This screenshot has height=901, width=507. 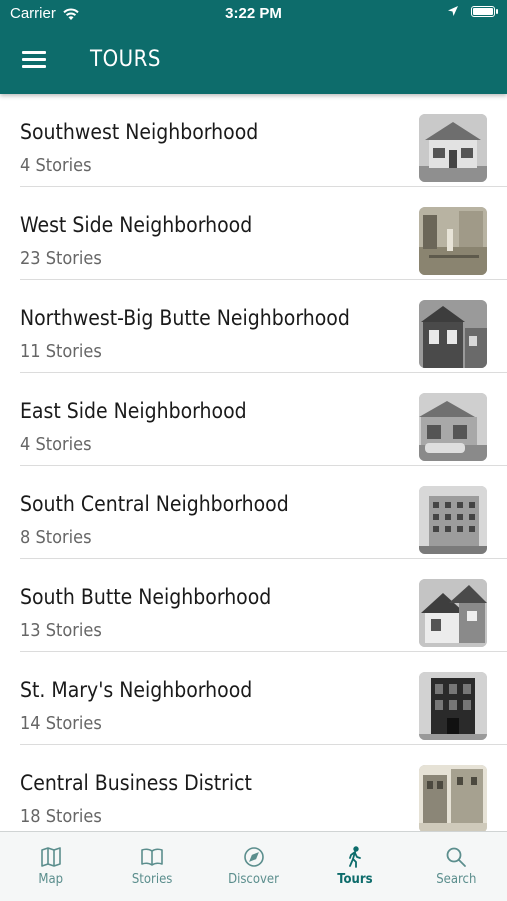 What do you see at coordinates (152, 879) in the screenshot?
I see `tab-label: Stories` at bounding box center [152, 879].